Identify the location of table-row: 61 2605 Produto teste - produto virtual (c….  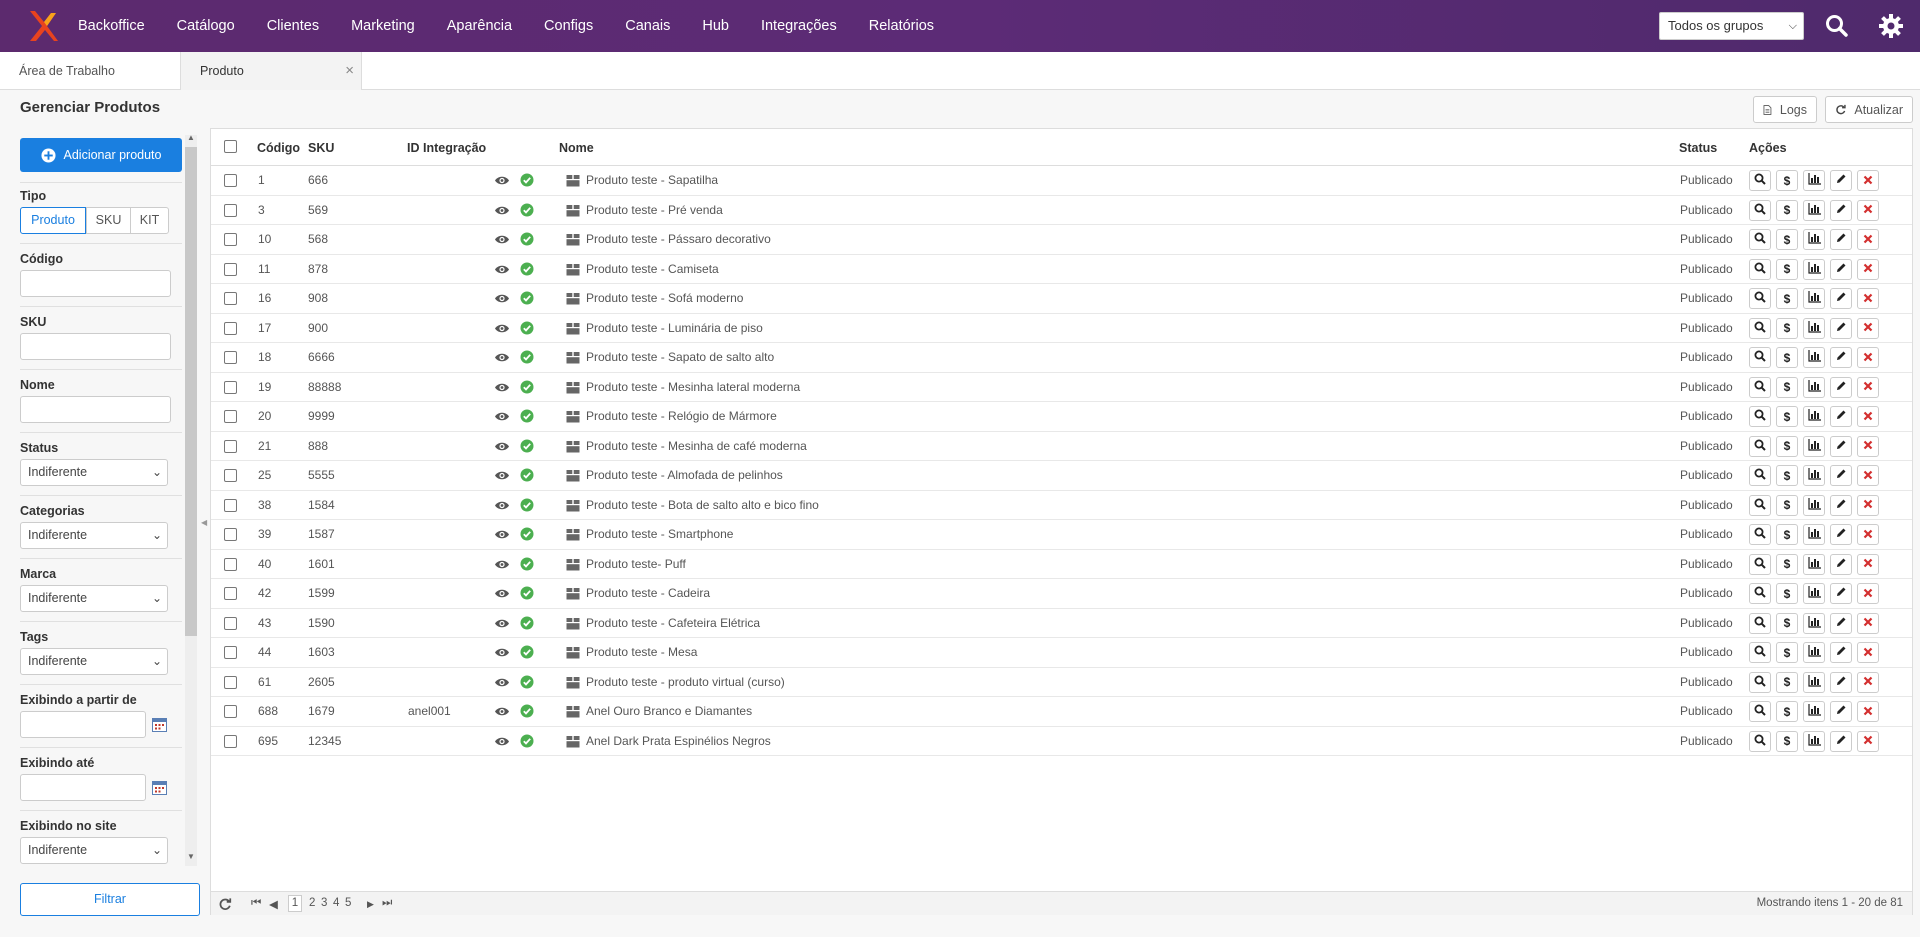
(1061, 682).